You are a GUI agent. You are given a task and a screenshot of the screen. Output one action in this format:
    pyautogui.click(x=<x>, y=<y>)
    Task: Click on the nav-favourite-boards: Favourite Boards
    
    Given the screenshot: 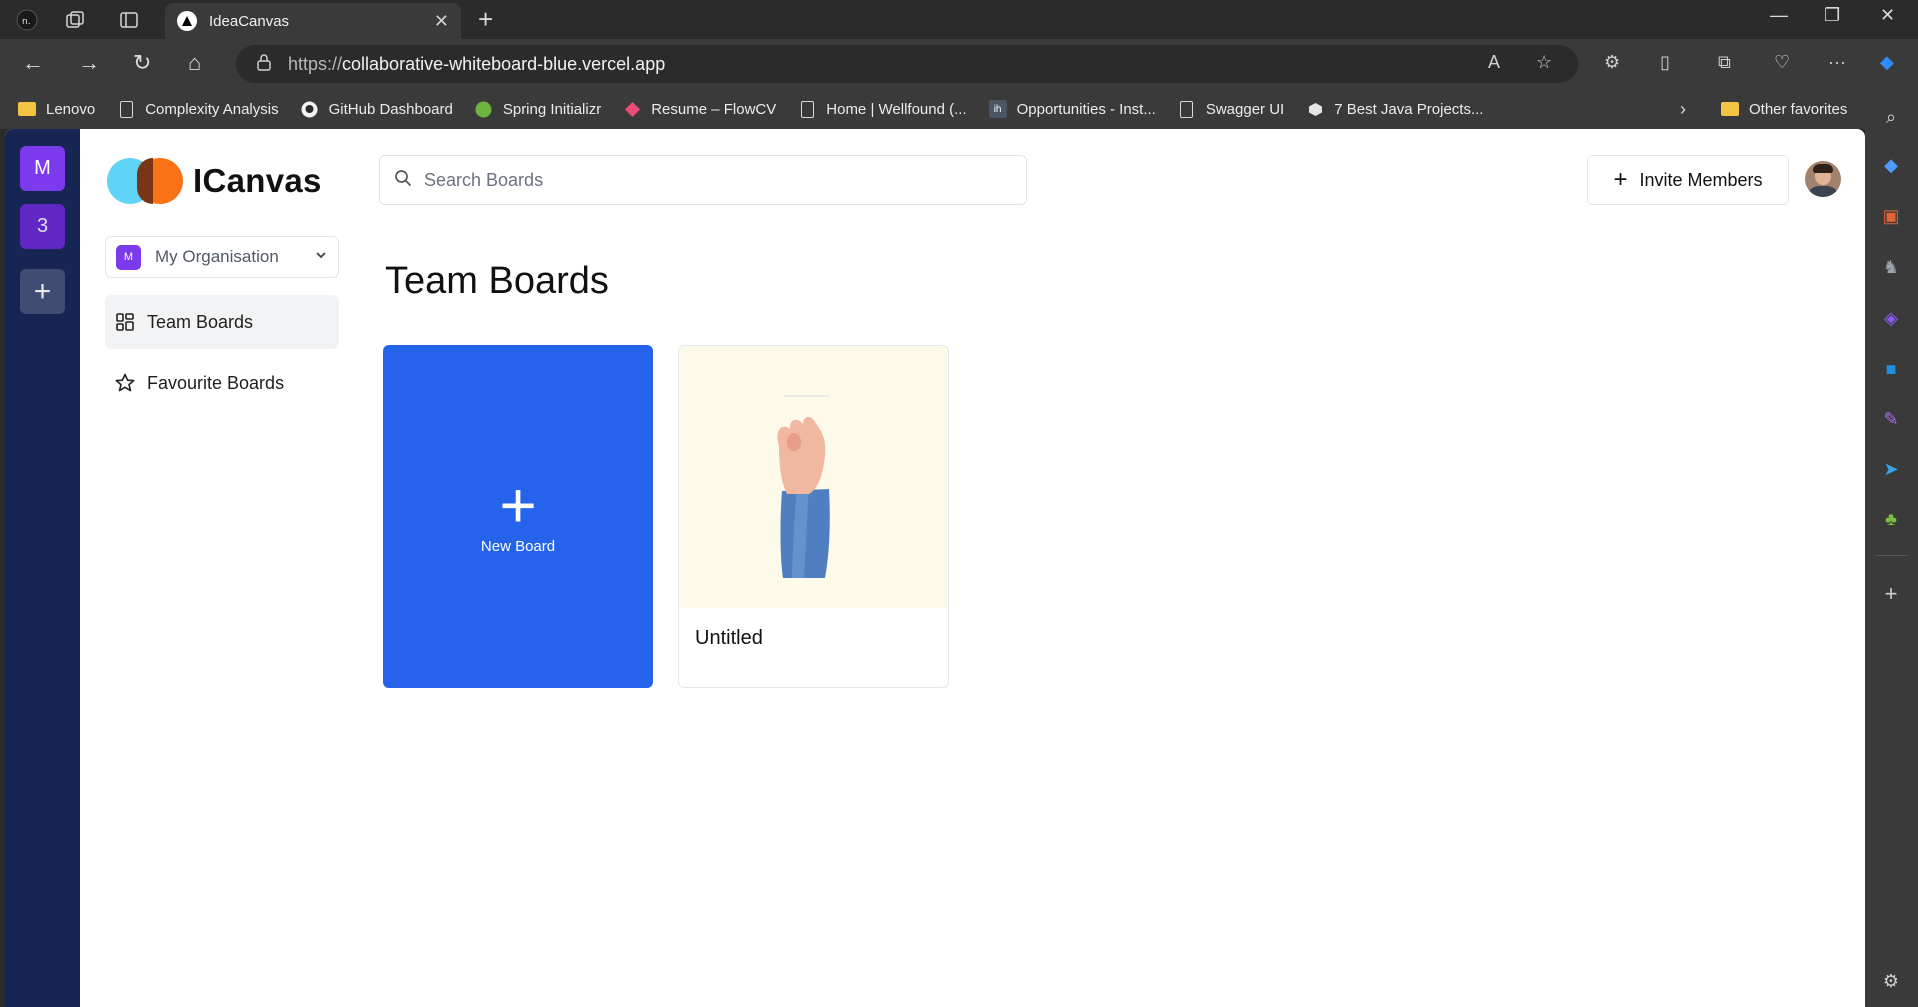 What is the action you would take?
    pyautogui.click(x=222, y=383)
    